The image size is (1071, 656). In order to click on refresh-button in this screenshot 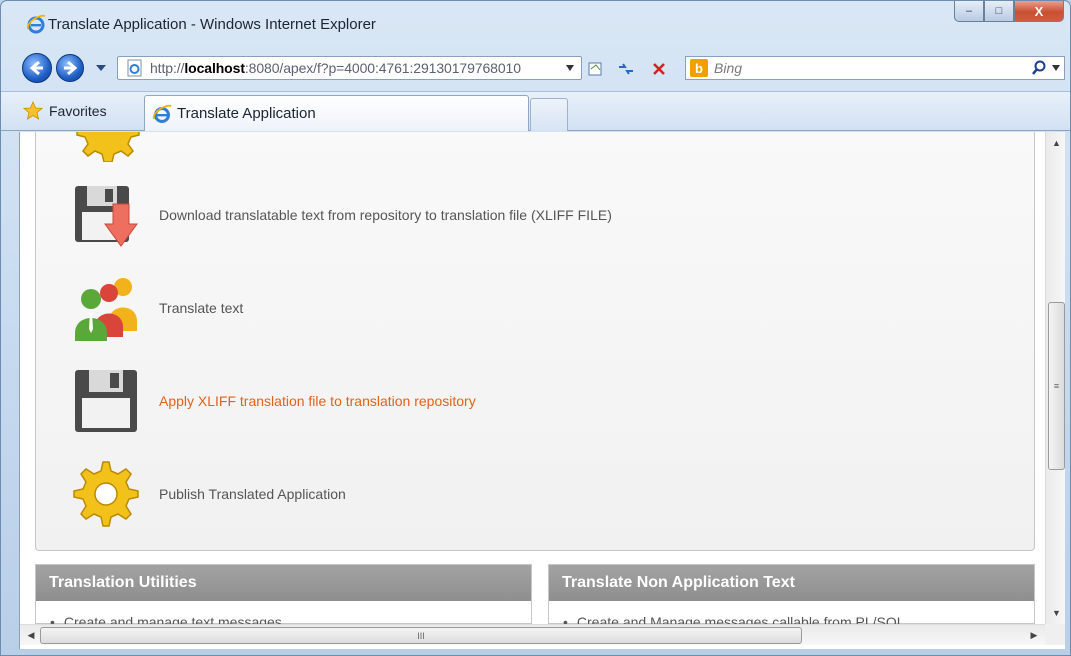, I will do `click(626, 69)`.